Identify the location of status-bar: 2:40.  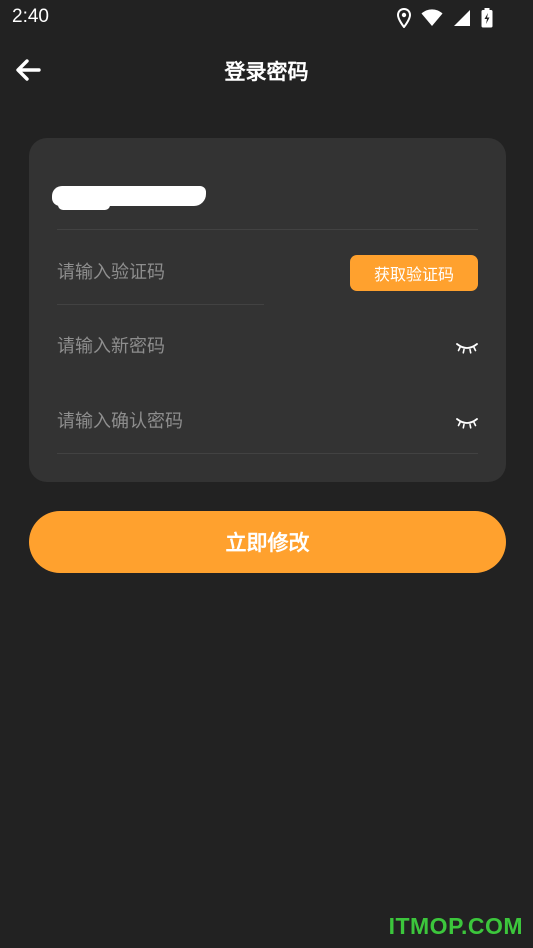
(266, 18).